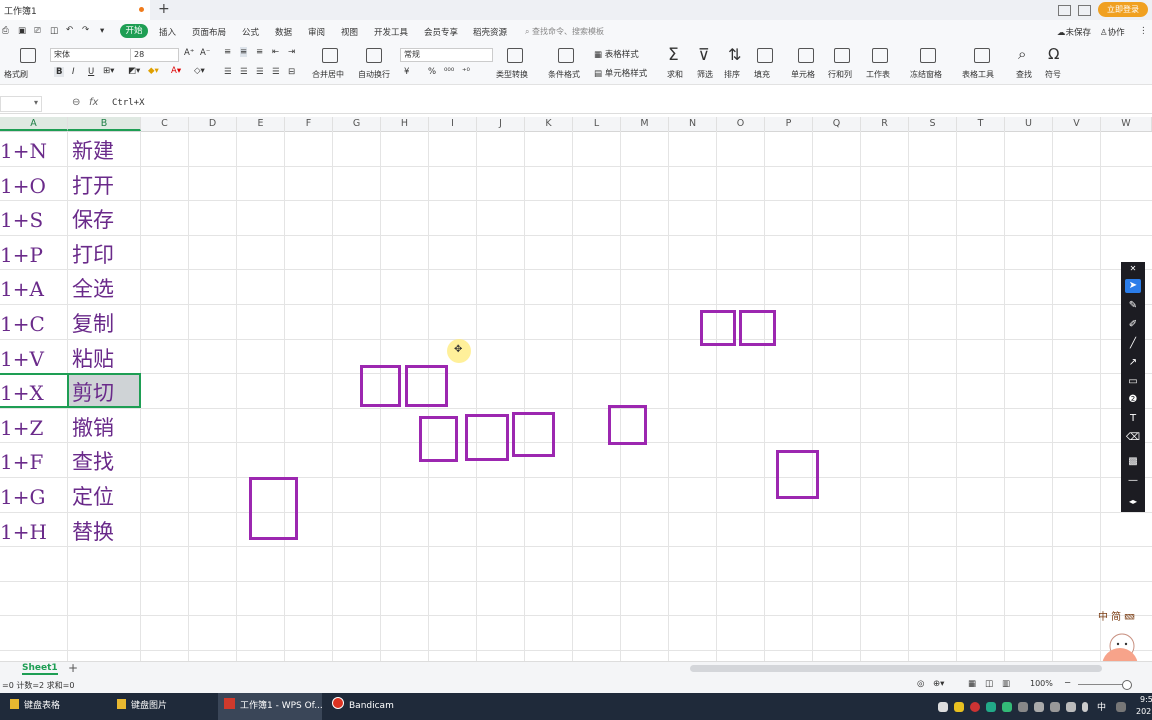  I want to click on cell-b: 替换, so click(105, 530).